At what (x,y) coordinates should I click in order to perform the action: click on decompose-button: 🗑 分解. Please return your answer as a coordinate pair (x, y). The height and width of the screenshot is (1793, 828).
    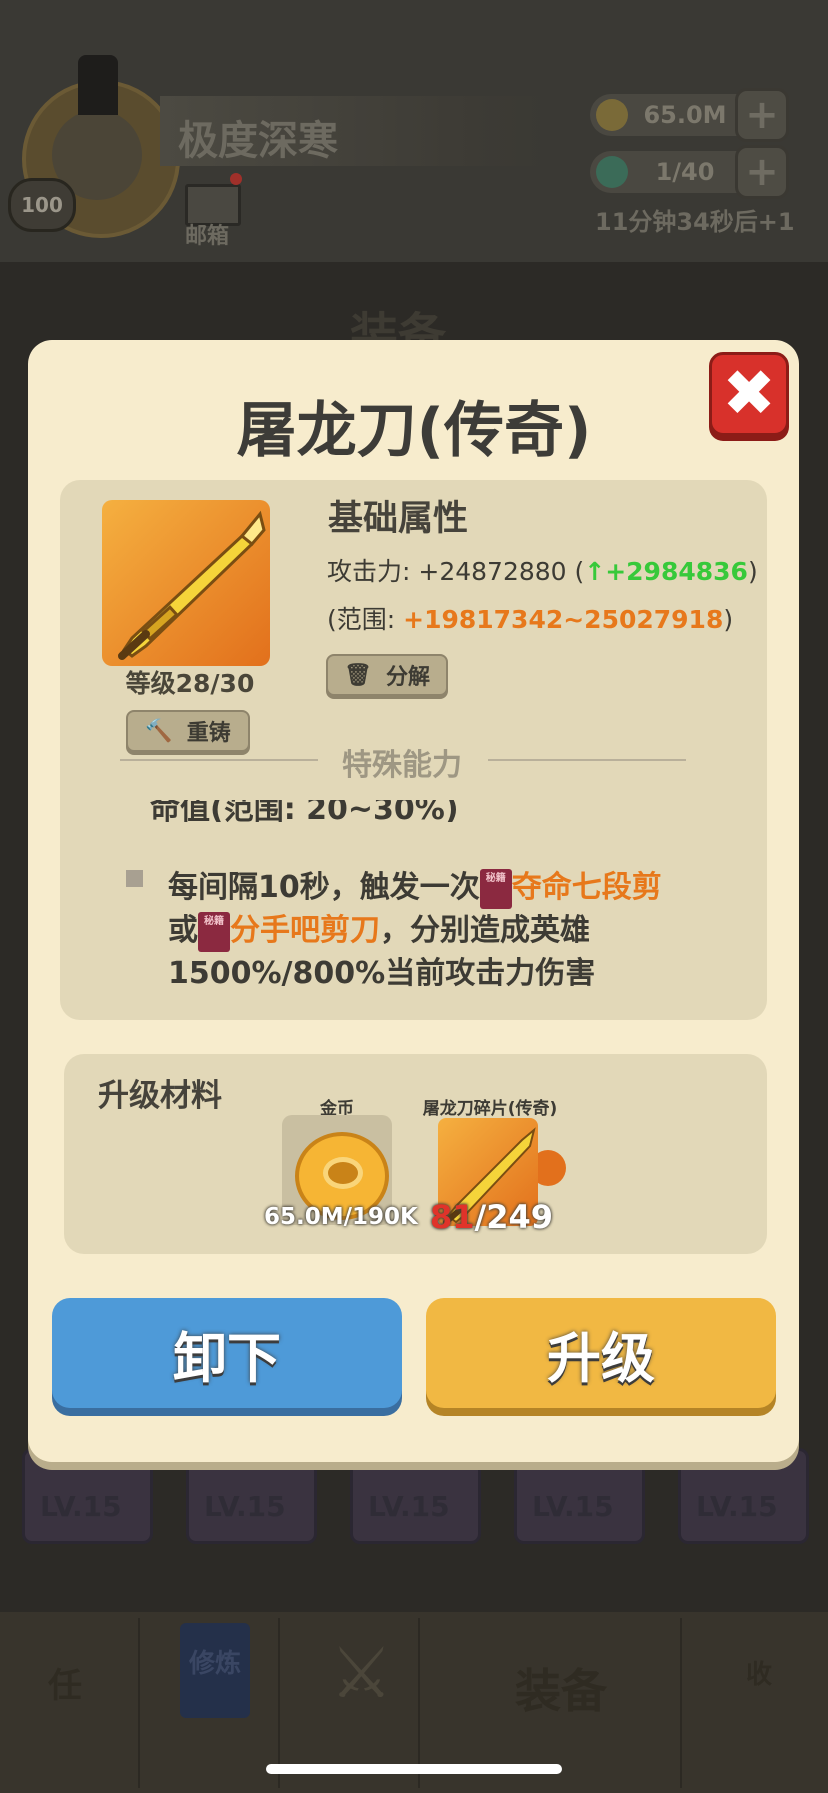
    Looking at the image, I should click on (387, 675).